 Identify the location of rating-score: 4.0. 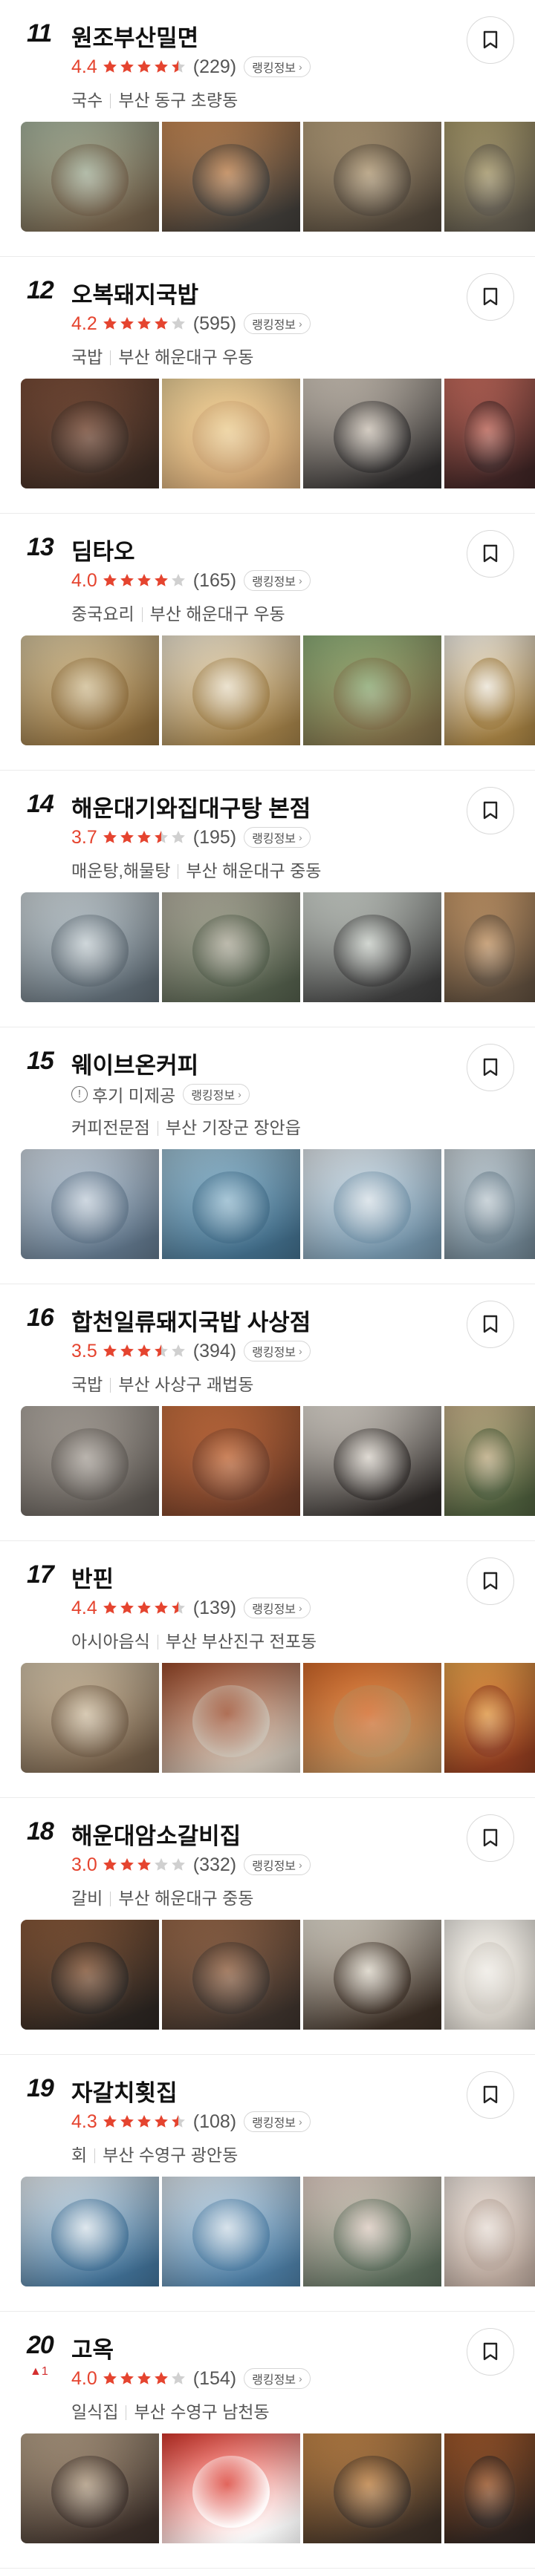
(84, 580).